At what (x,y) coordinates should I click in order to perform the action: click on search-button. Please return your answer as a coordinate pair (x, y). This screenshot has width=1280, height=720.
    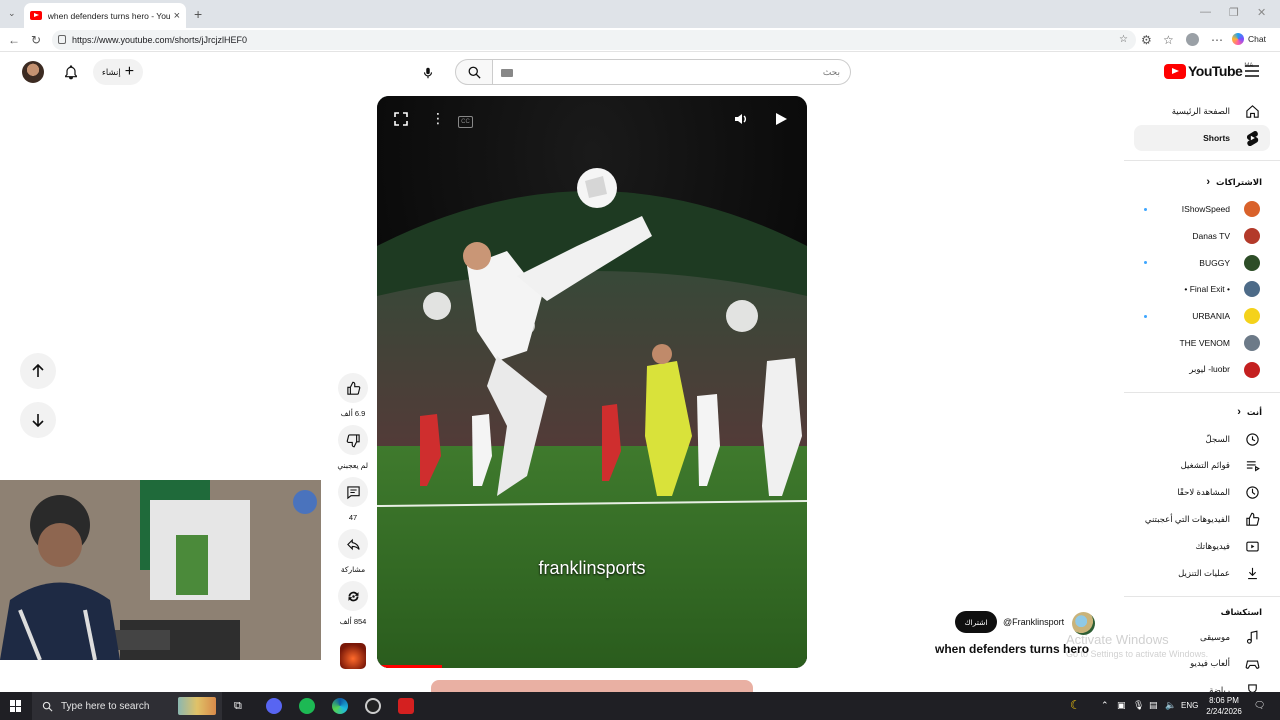
    Looking at the image, I should click on (474, 72).